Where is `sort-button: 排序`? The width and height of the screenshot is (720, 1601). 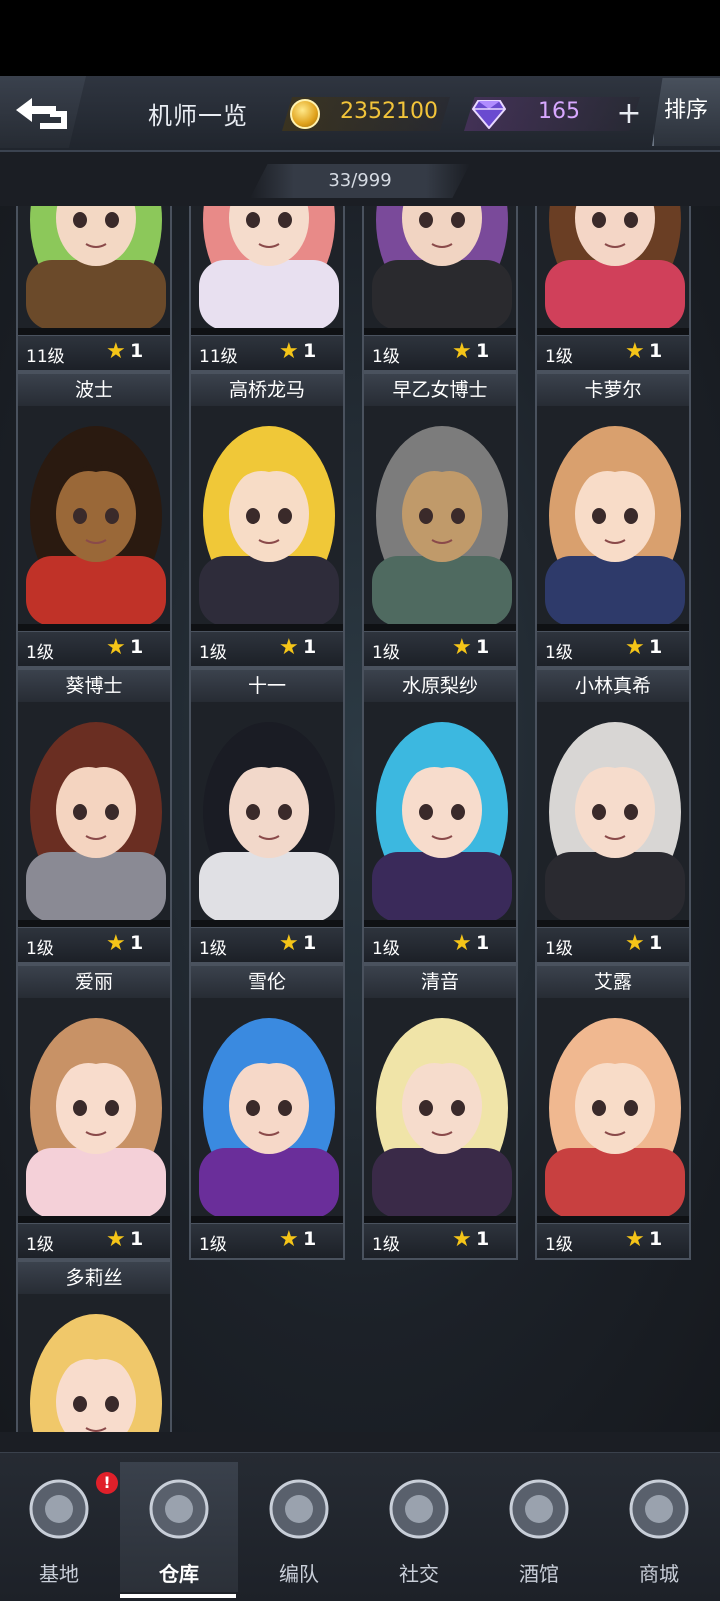
sort-button: 排序 is located at coordinates (686, 112).